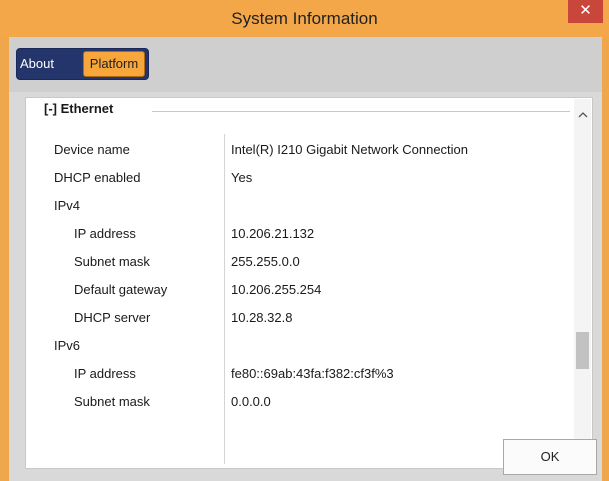 The height and width of the screenshot is (481, 609). Describe the element at coordinates (296, 320) in the screenshot. I see `list-item: DHCP server 10.28.32.8` at that location.